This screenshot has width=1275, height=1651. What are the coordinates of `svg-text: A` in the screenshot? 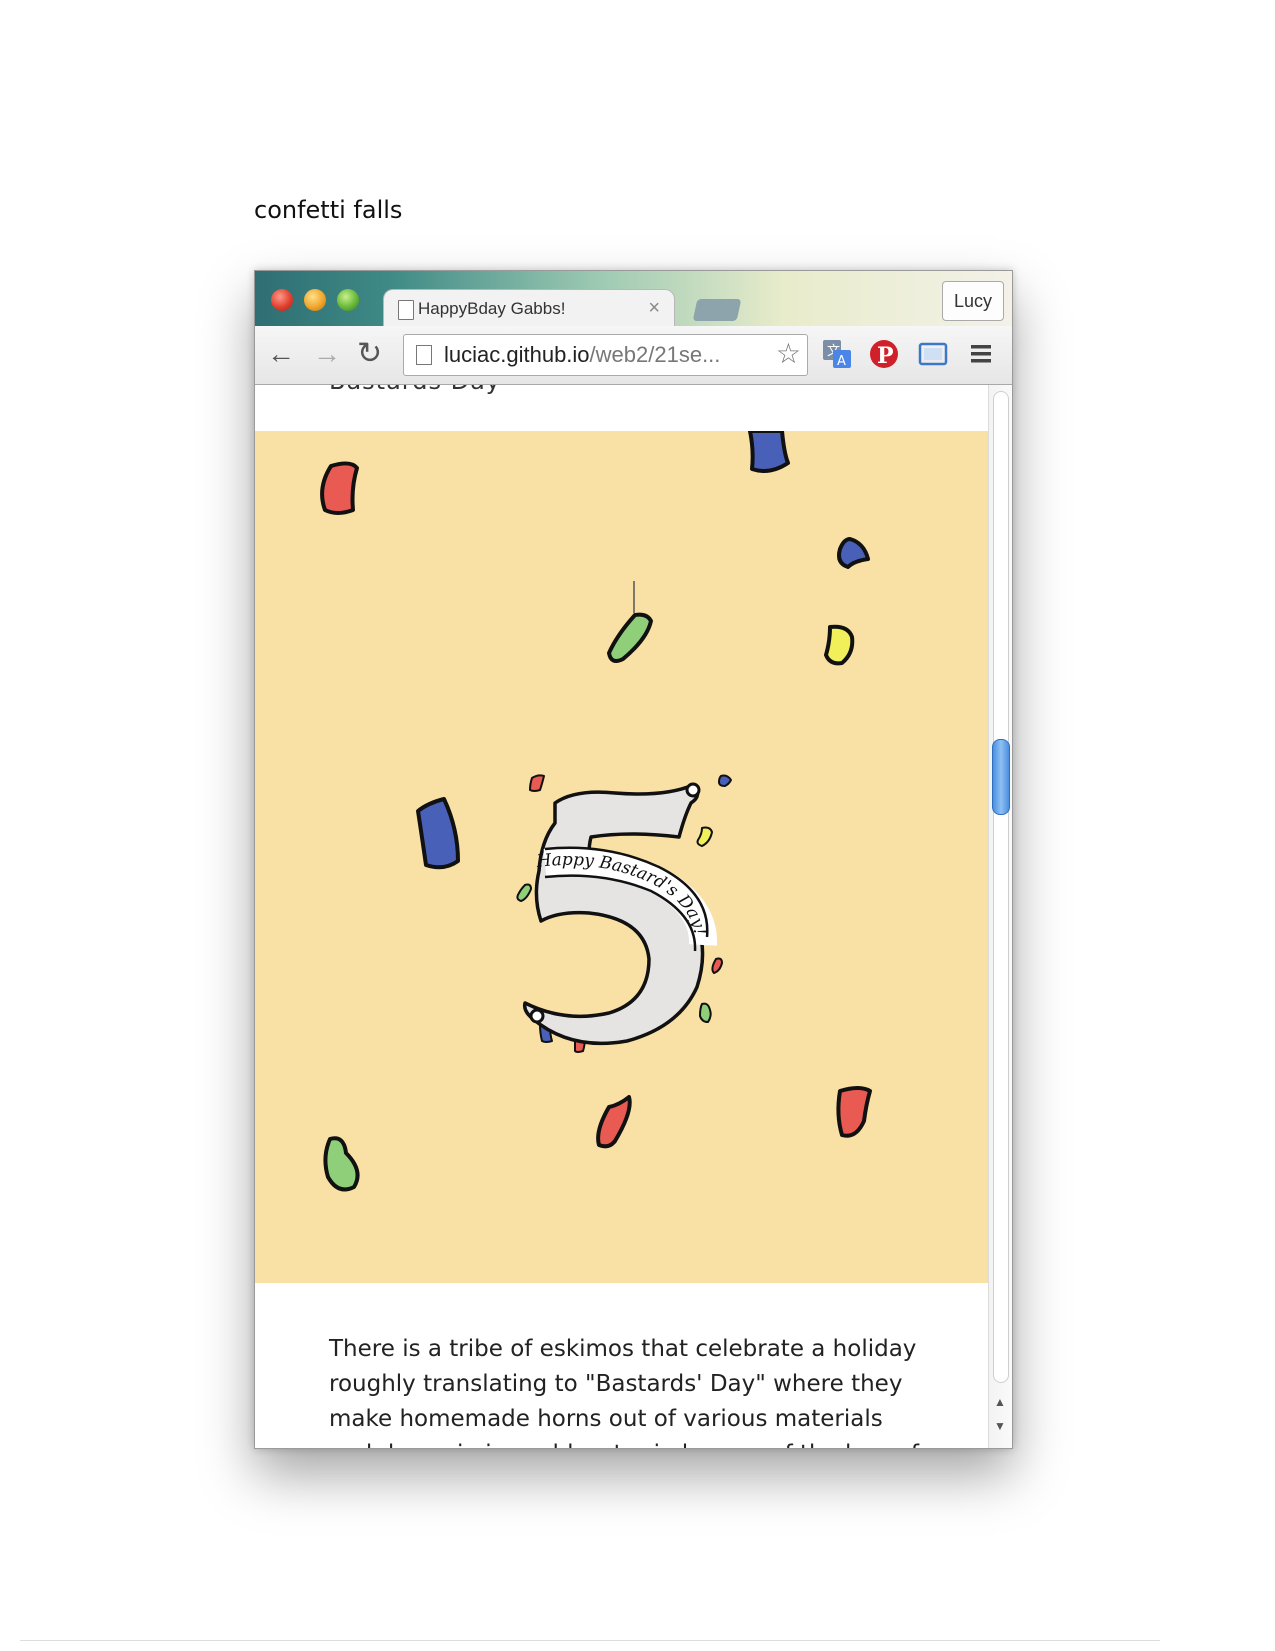 It's located at (841, 361).